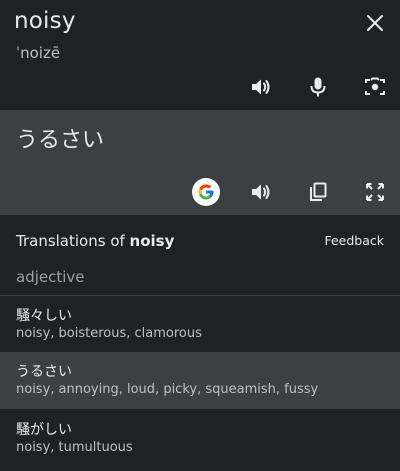 The image size is (400, 471). What do you see at coordinates (45, 21) in the screenshot?
I see `source-word: noisy` at bounding box center [45, 21].